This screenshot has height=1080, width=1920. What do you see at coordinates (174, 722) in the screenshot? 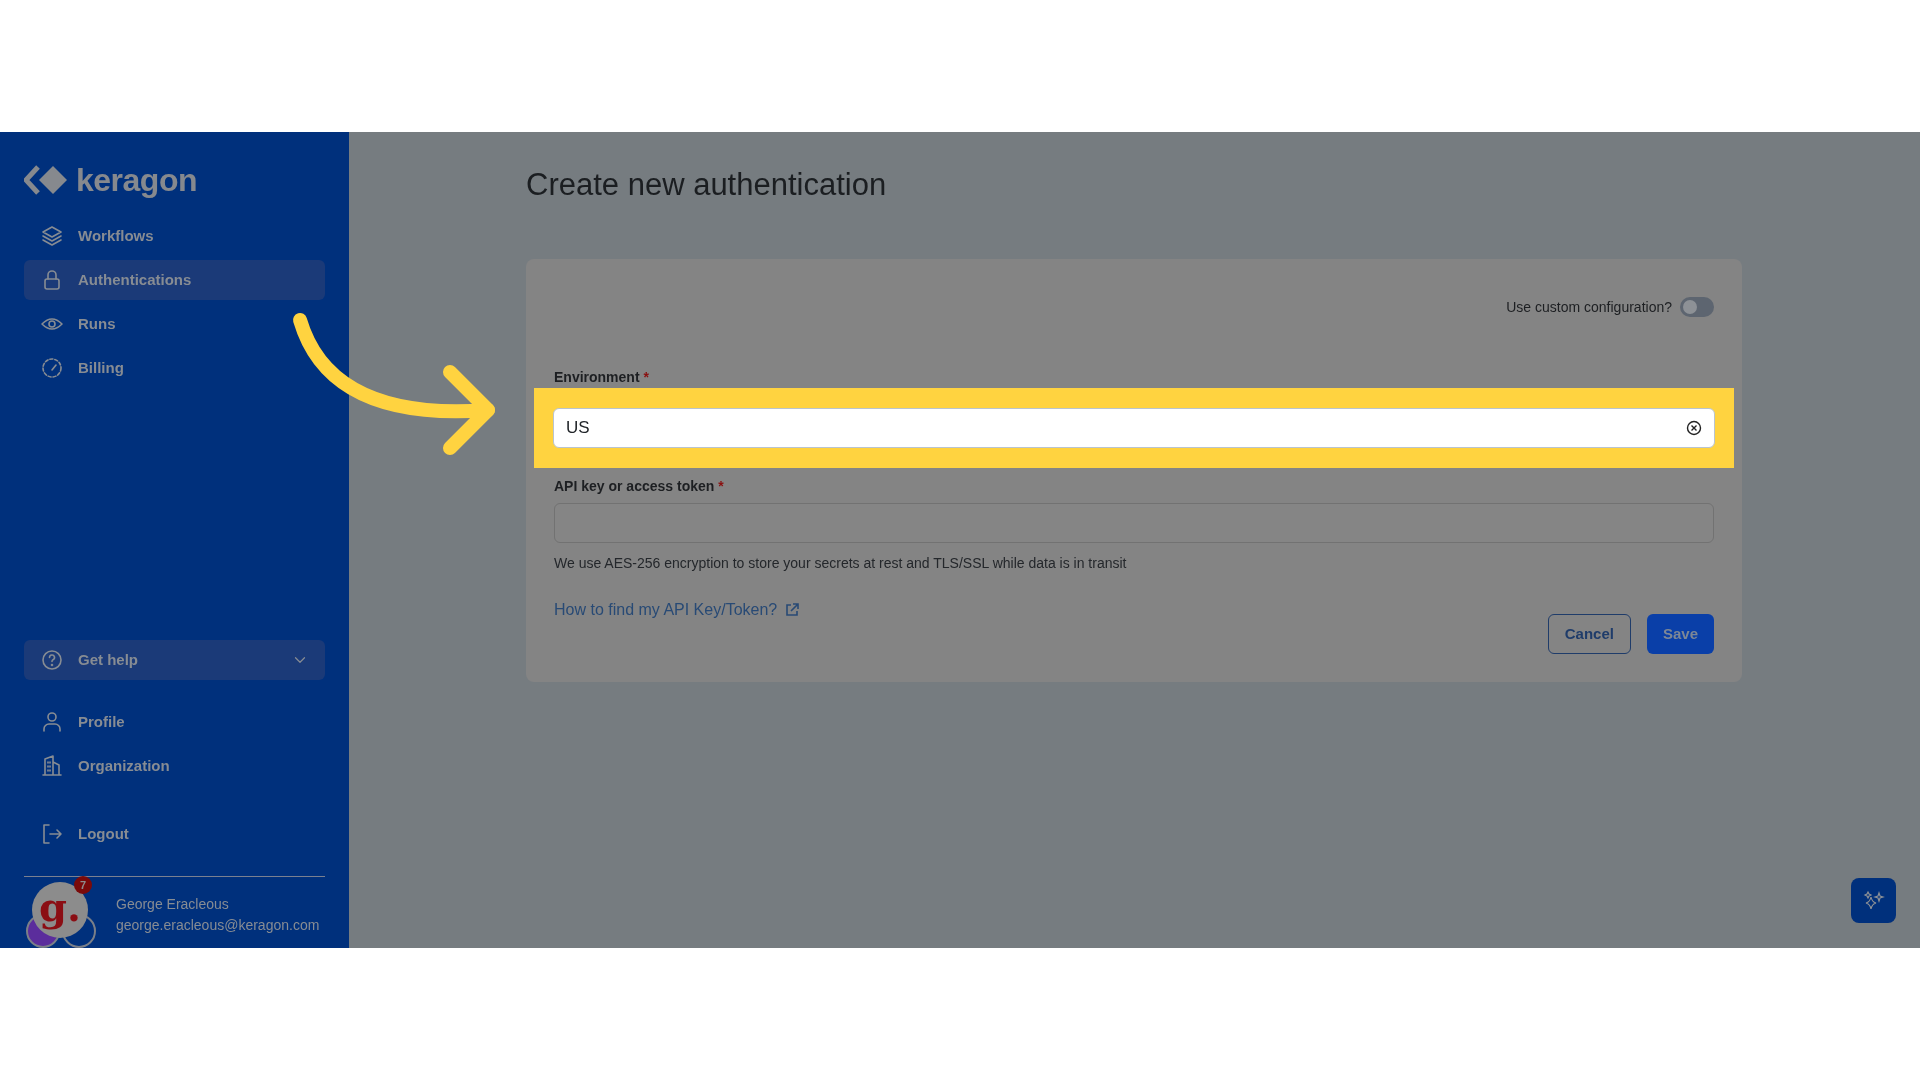
I see `sidebar-item: Profile` at bounding box center [174, 722].